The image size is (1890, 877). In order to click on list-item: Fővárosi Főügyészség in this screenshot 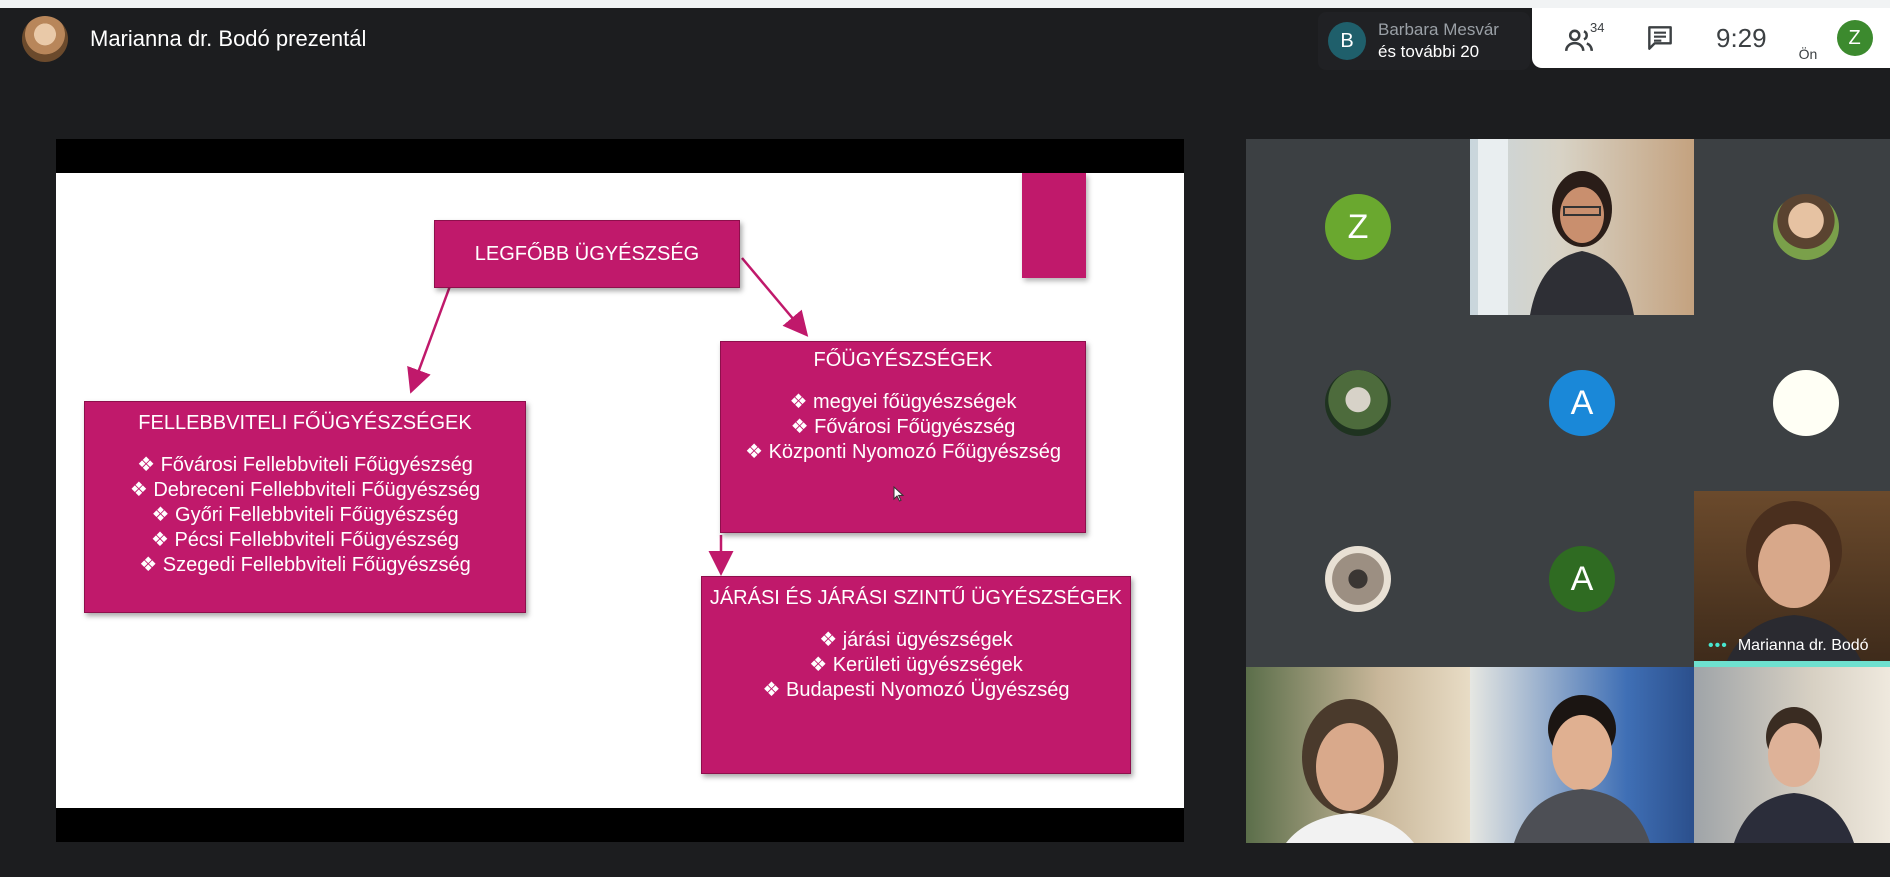, I will do `click(903, 427)`.